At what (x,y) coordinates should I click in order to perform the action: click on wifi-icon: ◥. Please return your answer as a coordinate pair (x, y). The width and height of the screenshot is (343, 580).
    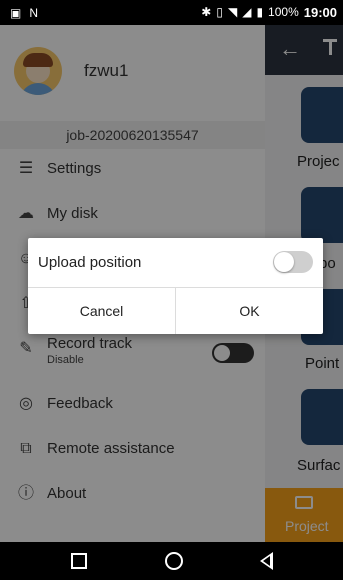
    Looking at the image, I should click on (232, 12).